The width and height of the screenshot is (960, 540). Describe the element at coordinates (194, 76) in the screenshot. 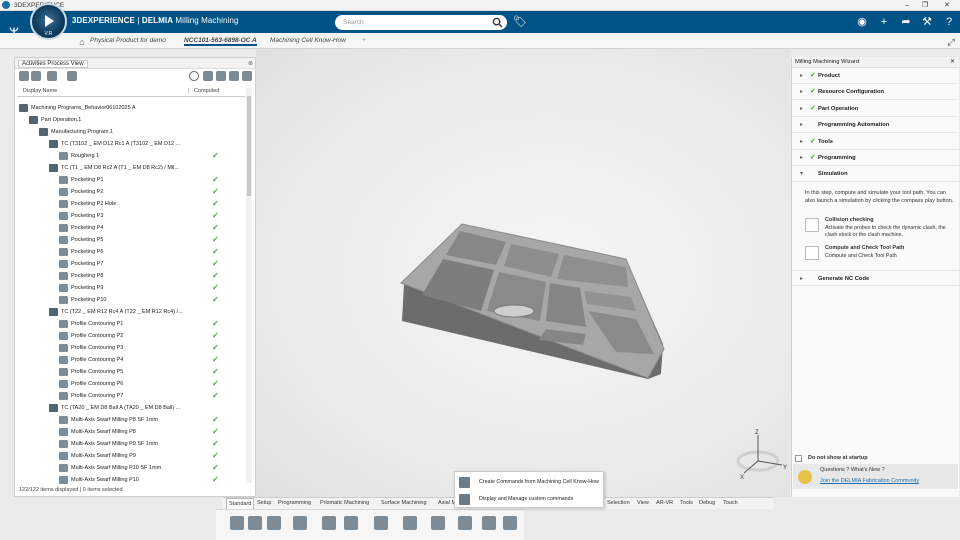

I see `filter-search-icon` at that location.